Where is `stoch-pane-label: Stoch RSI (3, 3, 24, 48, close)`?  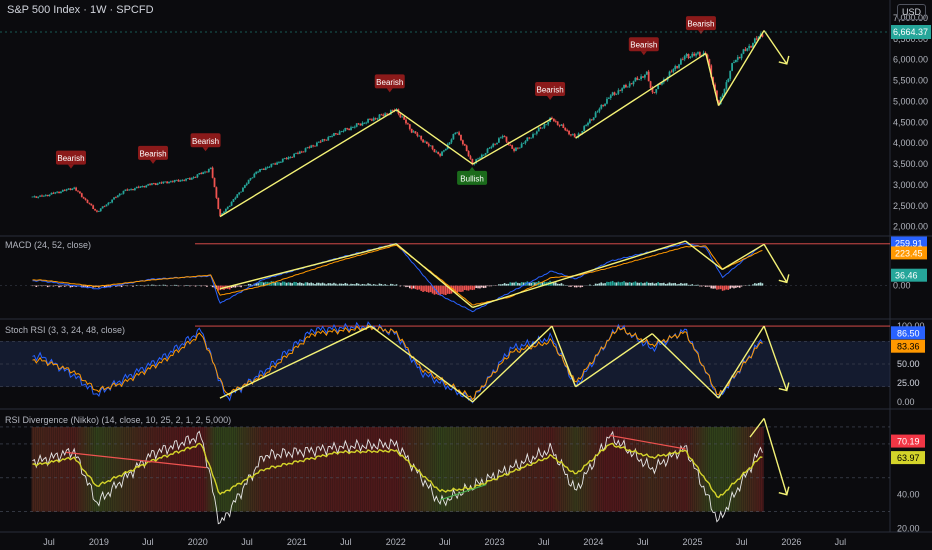 stoch-pane-label: Stoch RSI (3, 3, 24, 48, close) is located at coordinates (65, 330).